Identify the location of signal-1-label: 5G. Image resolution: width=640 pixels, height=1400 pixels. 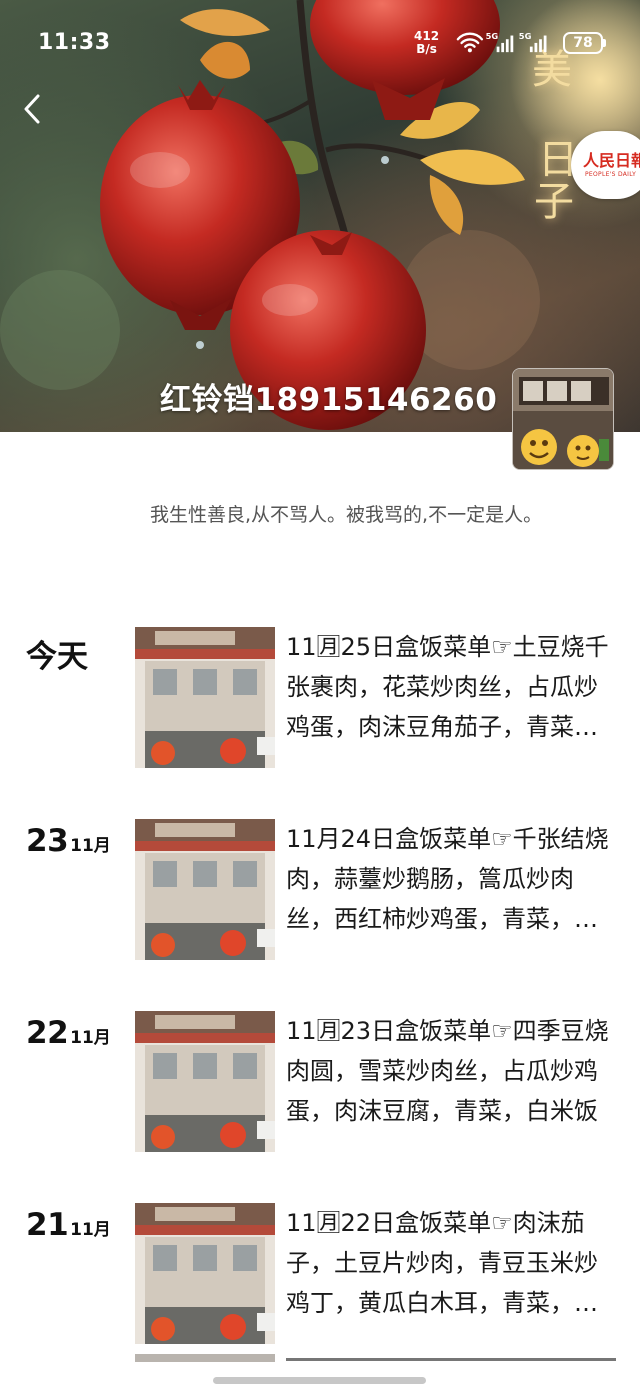
(492, 36).